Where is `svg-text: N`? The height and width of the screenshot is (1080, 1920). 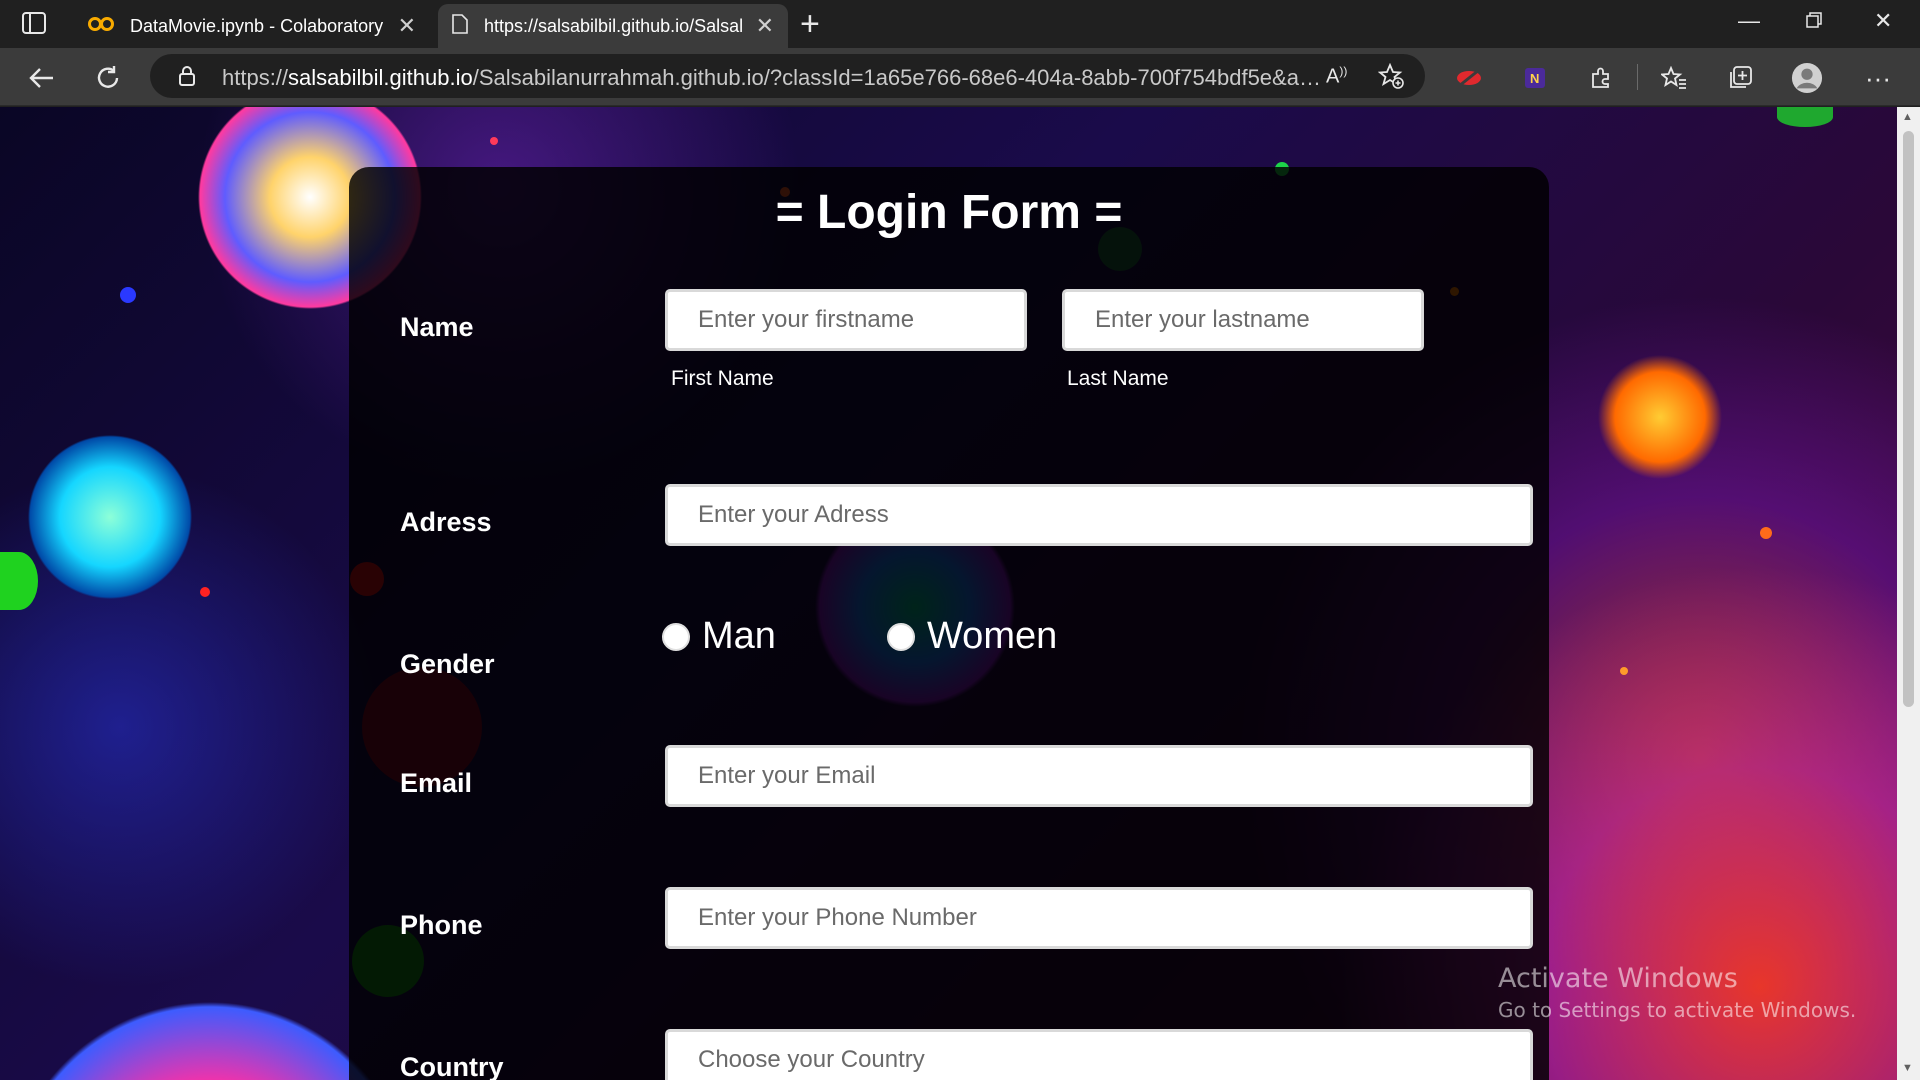
svg-text: N is located at coordinates (1534, 78).